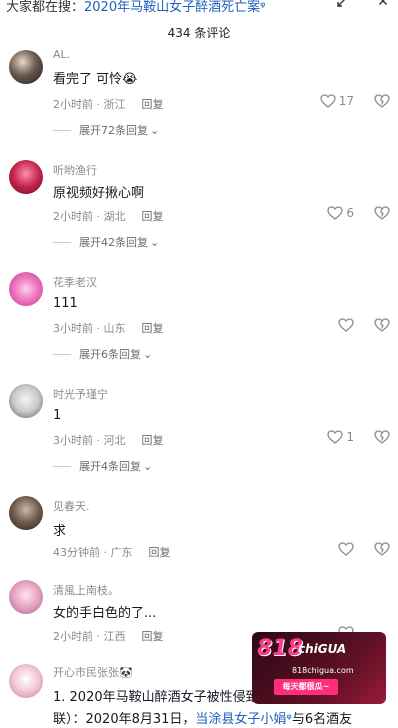  Describe the element at coordinates (75, 282) in the screenshot. I see `comment-username: 花季老汉` at that location.